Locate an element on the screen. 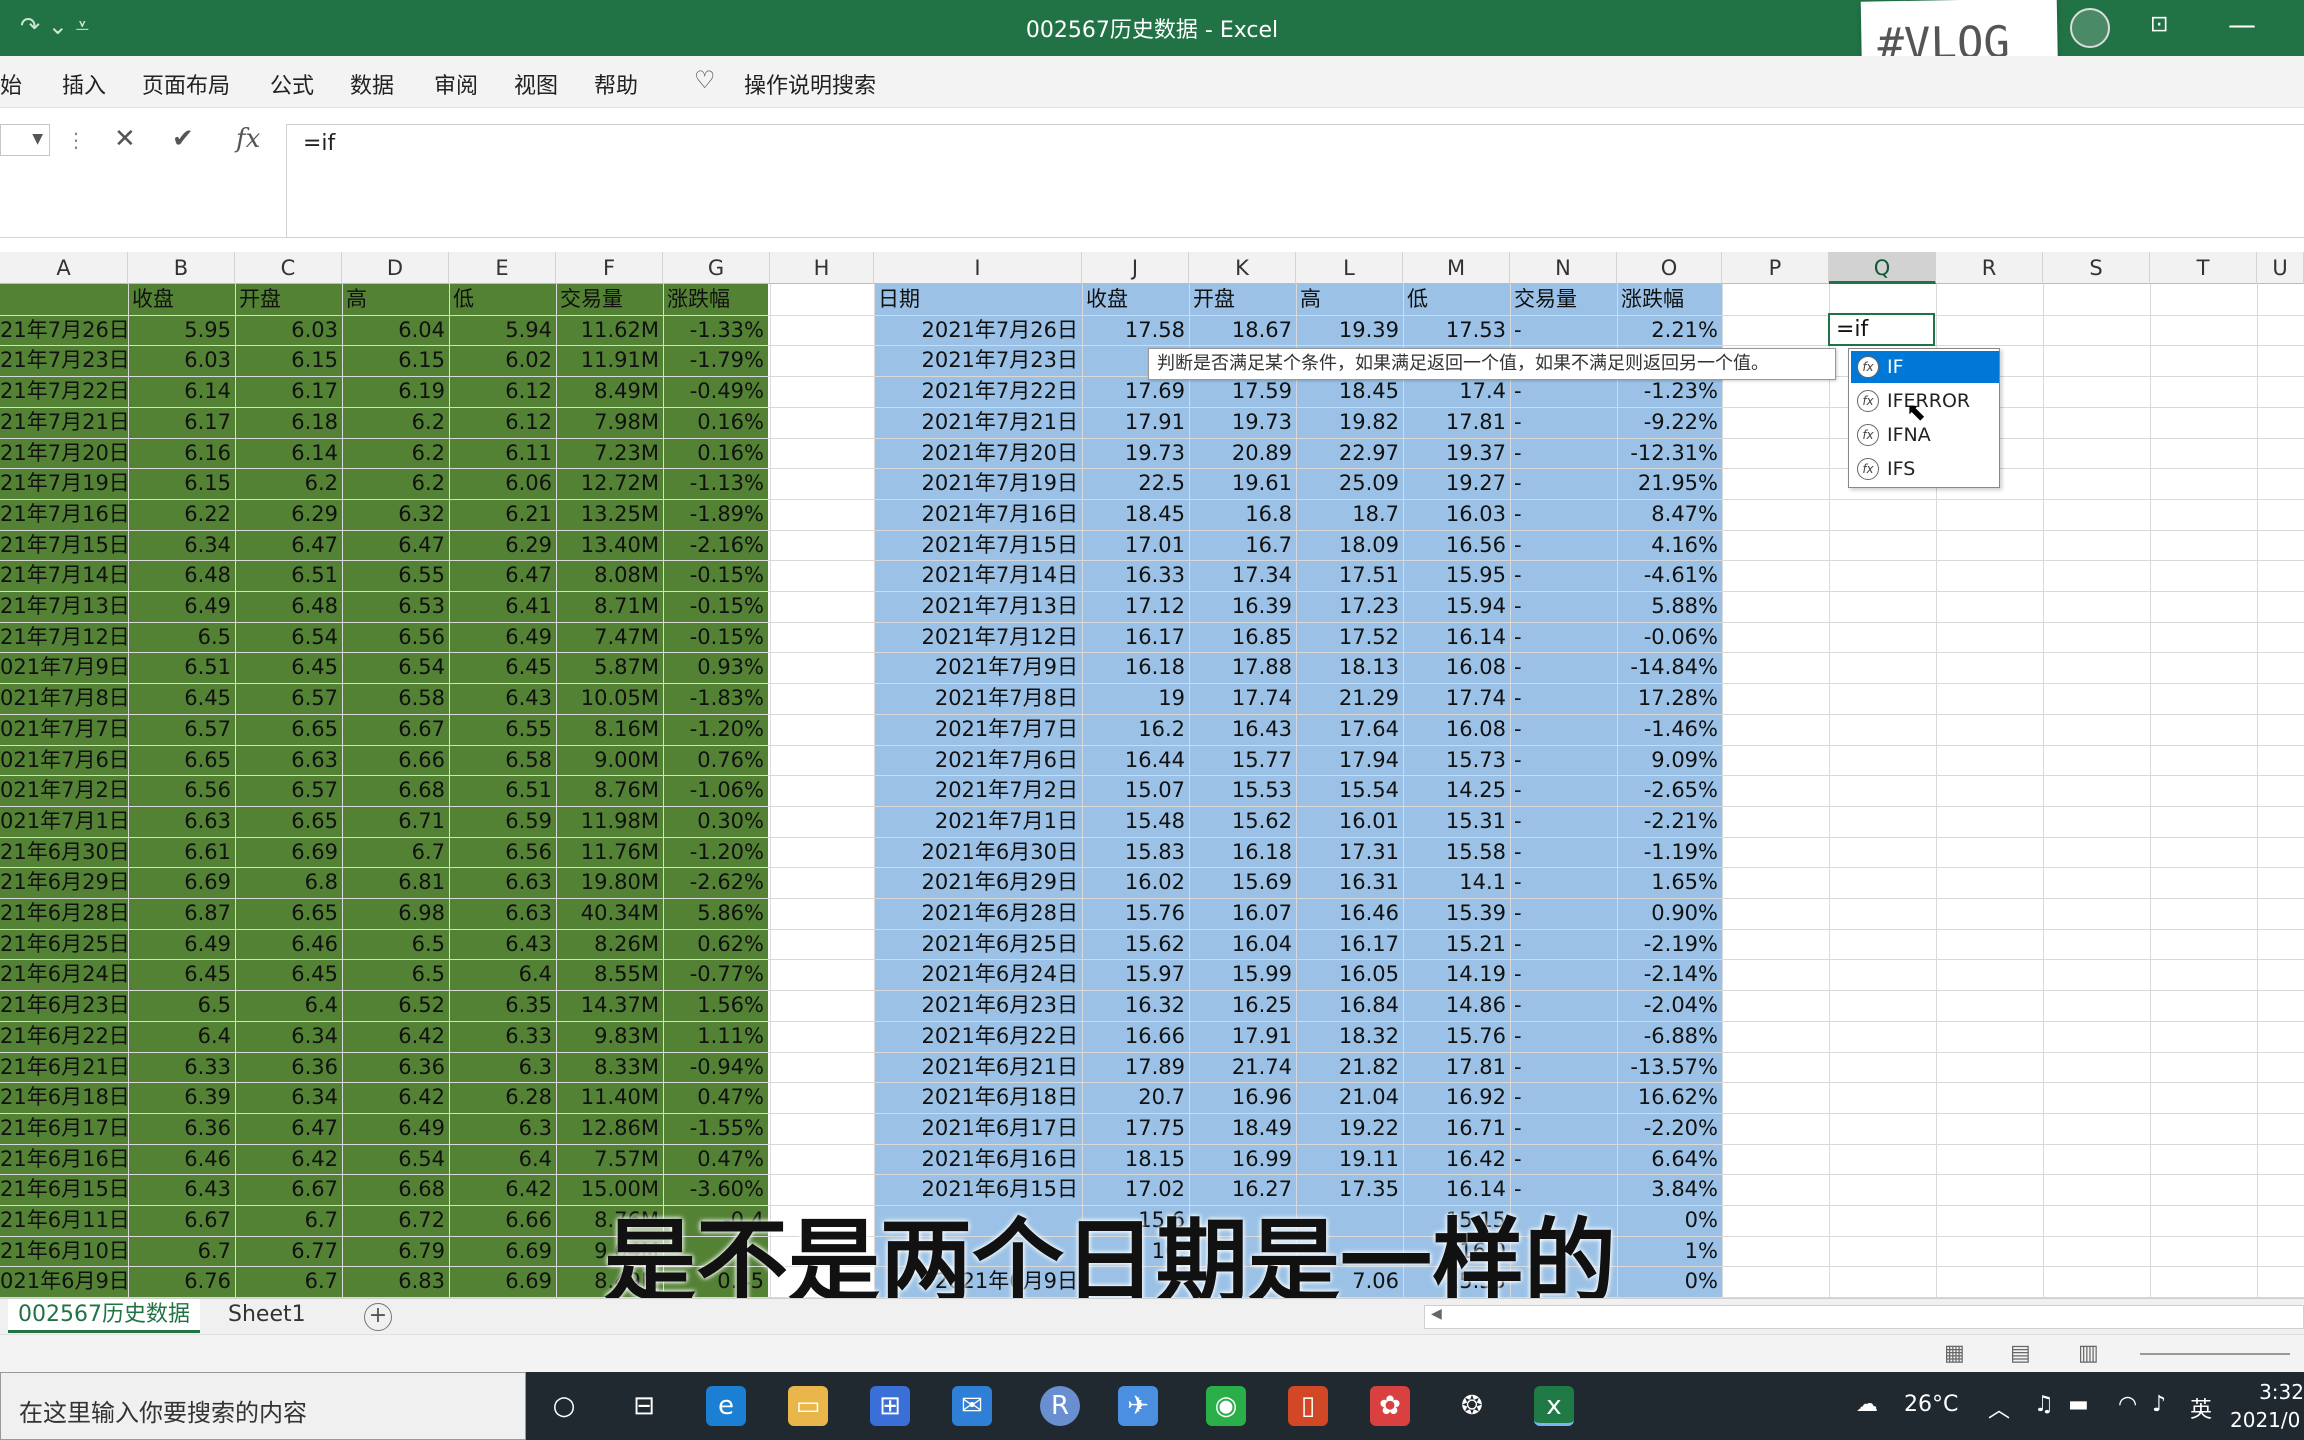  left-cell: 6.04 is located at coordinates (395, 330).